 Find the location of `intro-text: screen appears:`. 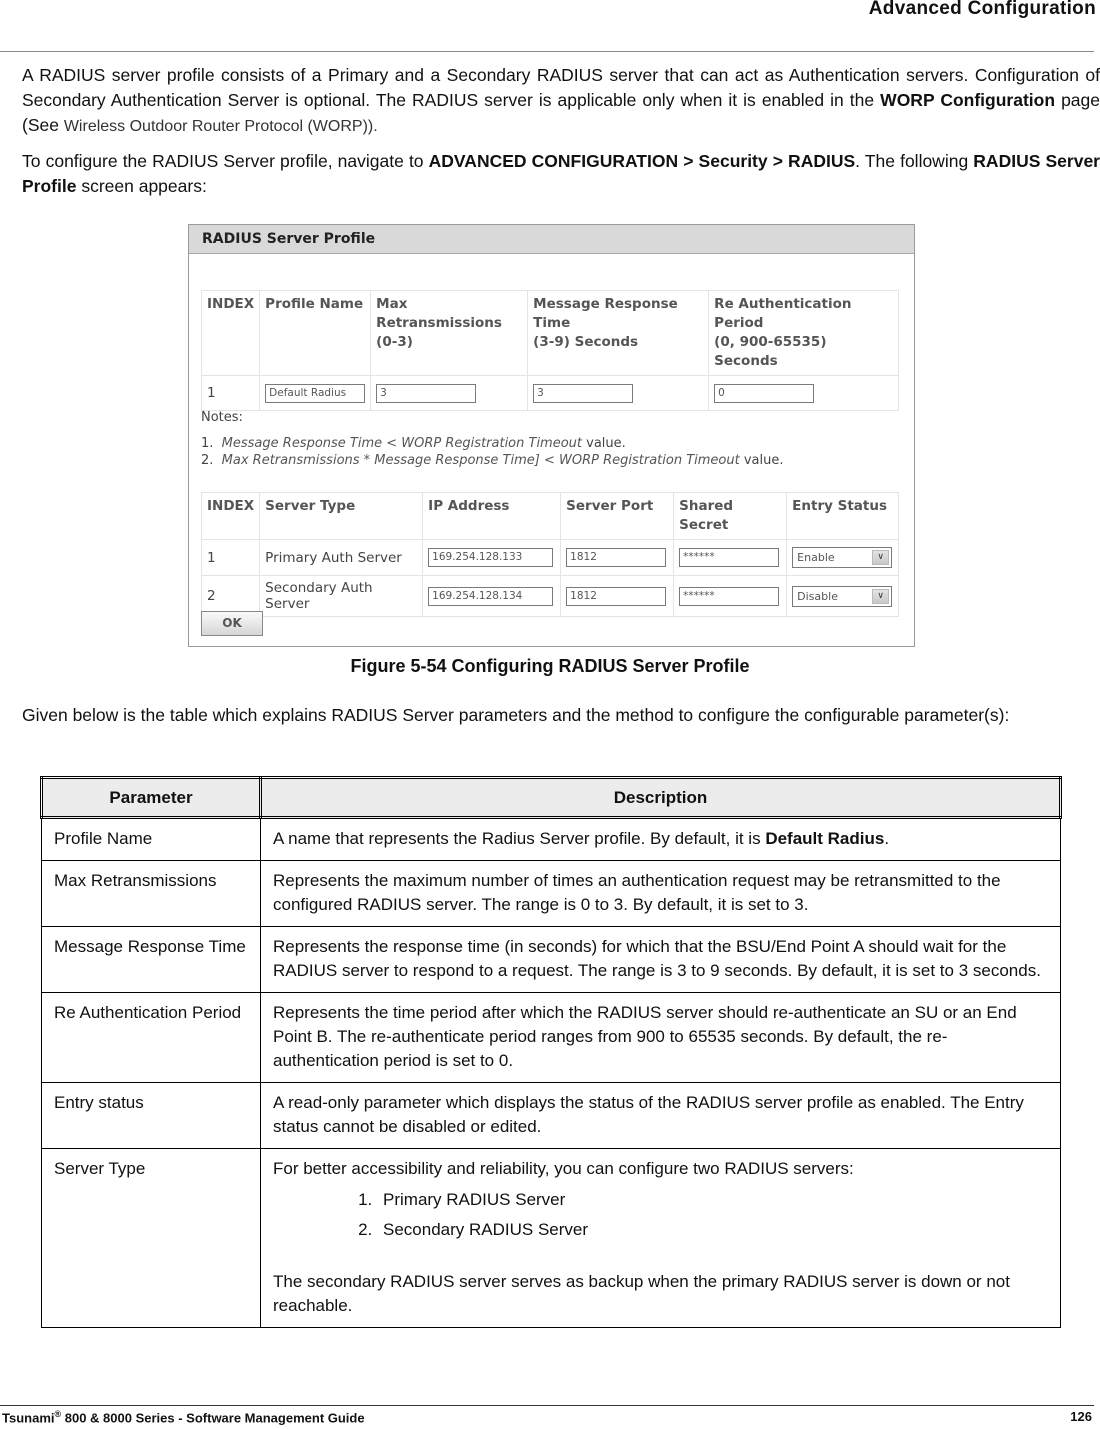

intro-text: screen appears: is located at coordinates (141, 186).